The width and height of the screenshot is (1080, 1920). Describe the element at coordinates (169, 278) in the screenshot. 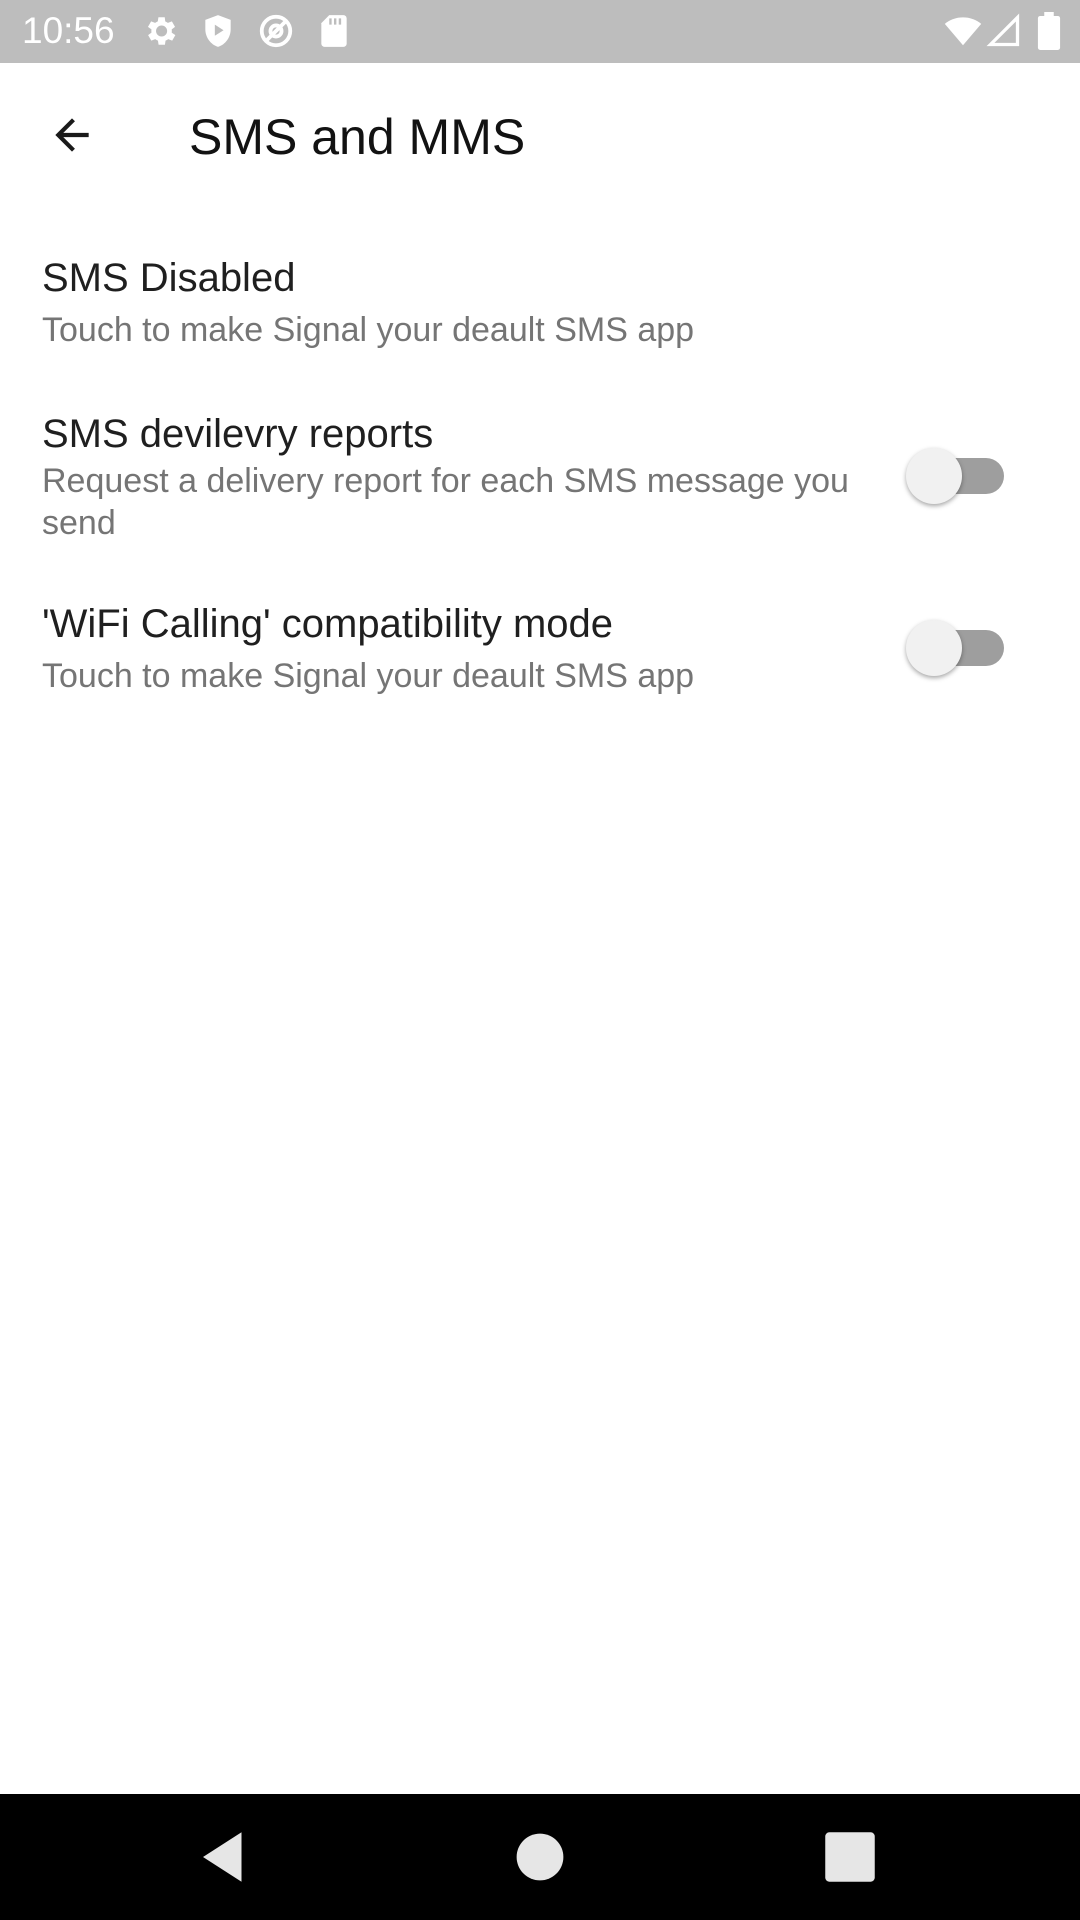

I see `pref-title: SMS Disabled` at that location.